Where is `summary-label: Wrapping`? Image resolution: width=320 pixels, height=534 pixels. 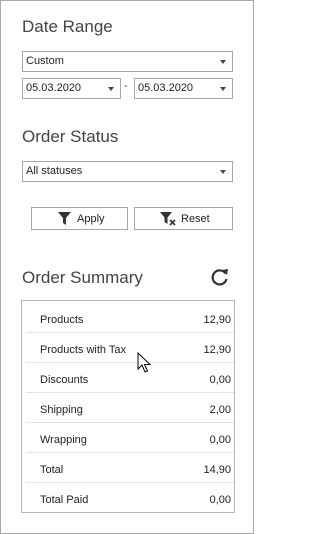
summary-label: Wrapping is located at coordinates (63, 440).